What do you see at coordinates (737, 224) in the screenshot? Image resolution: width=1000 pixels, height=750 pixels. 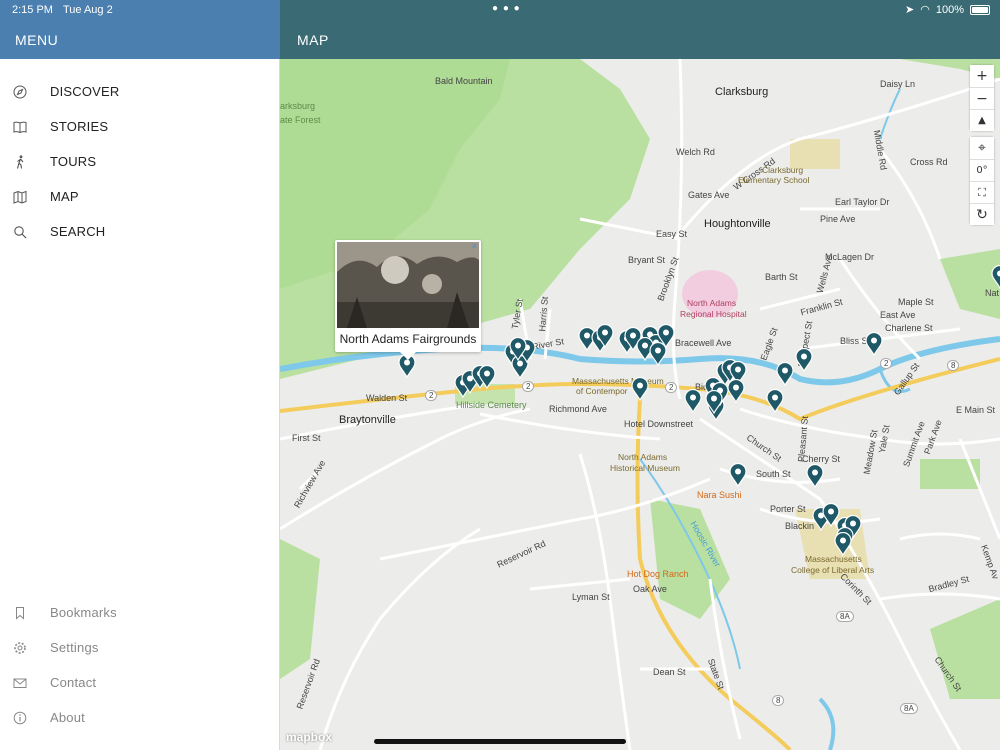 I see `map-label-houghtonville: Houghtonville` at bounding box center [737, 224].